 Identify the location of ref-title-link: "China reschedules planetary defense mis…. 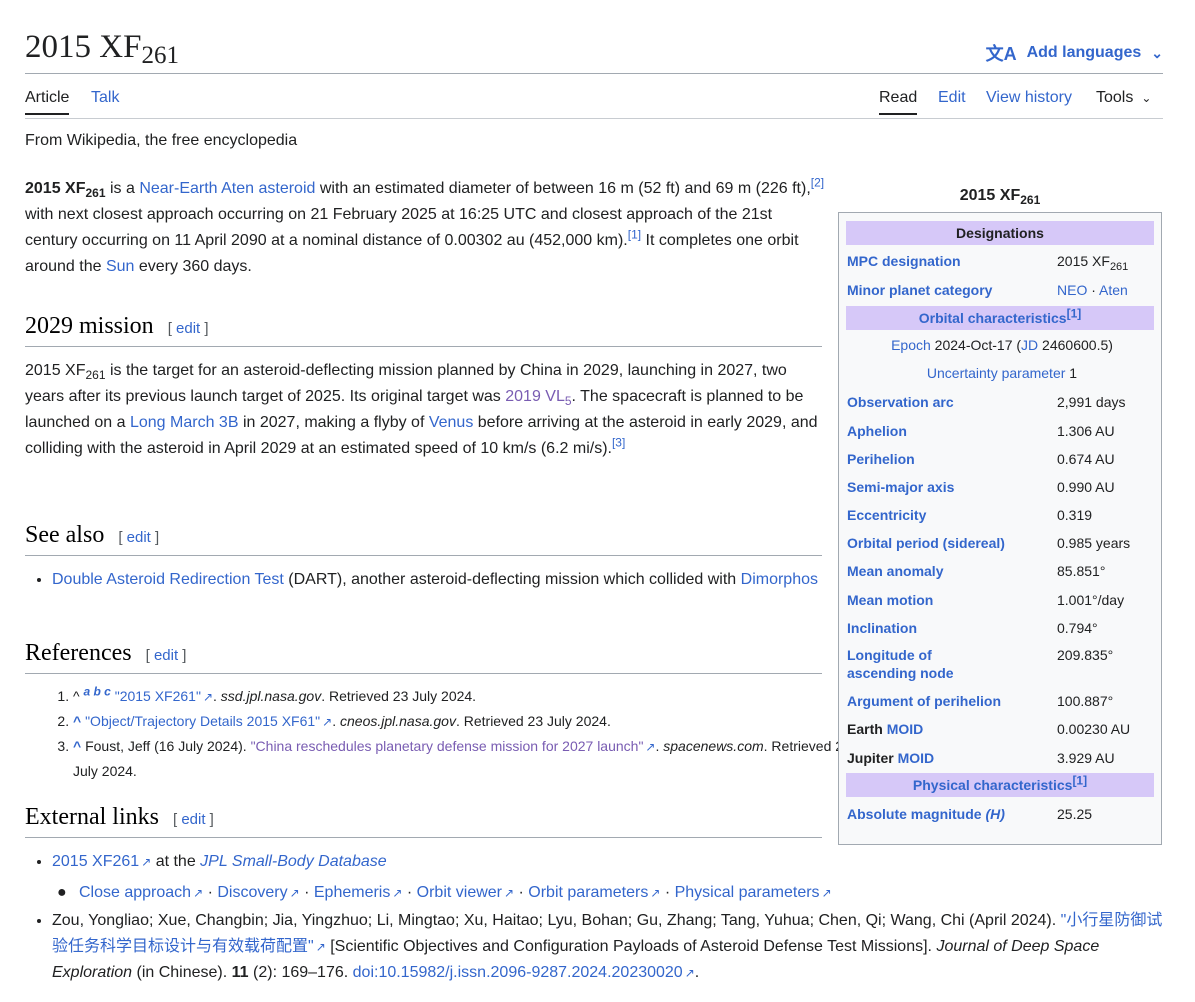
(453, 746).